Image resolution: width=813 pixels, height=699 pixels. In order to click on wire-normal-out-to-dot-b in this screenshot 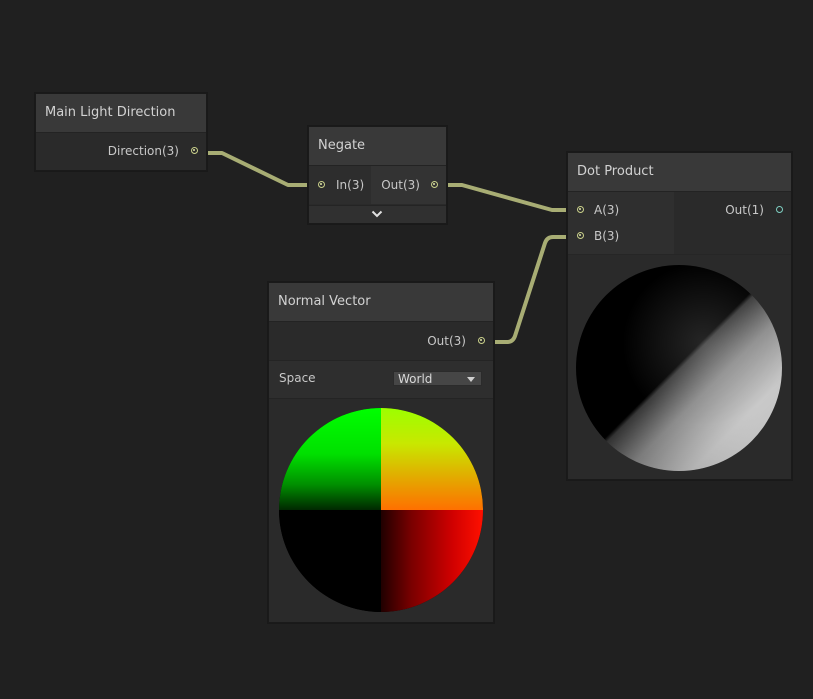, I will do `click(529, 289)`.